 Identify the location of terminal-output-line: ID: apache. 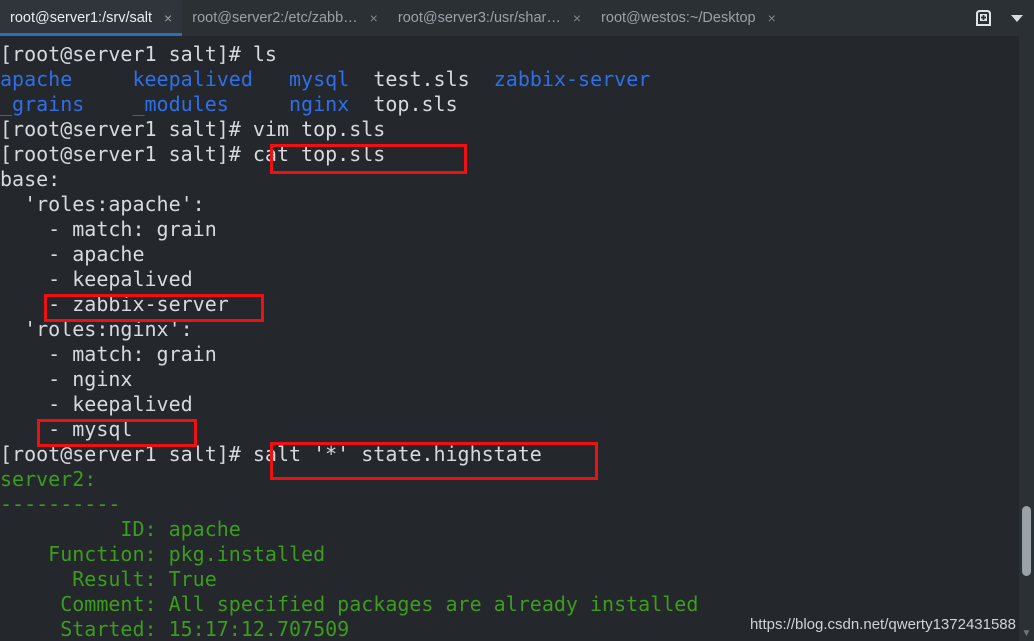
(120, 529).